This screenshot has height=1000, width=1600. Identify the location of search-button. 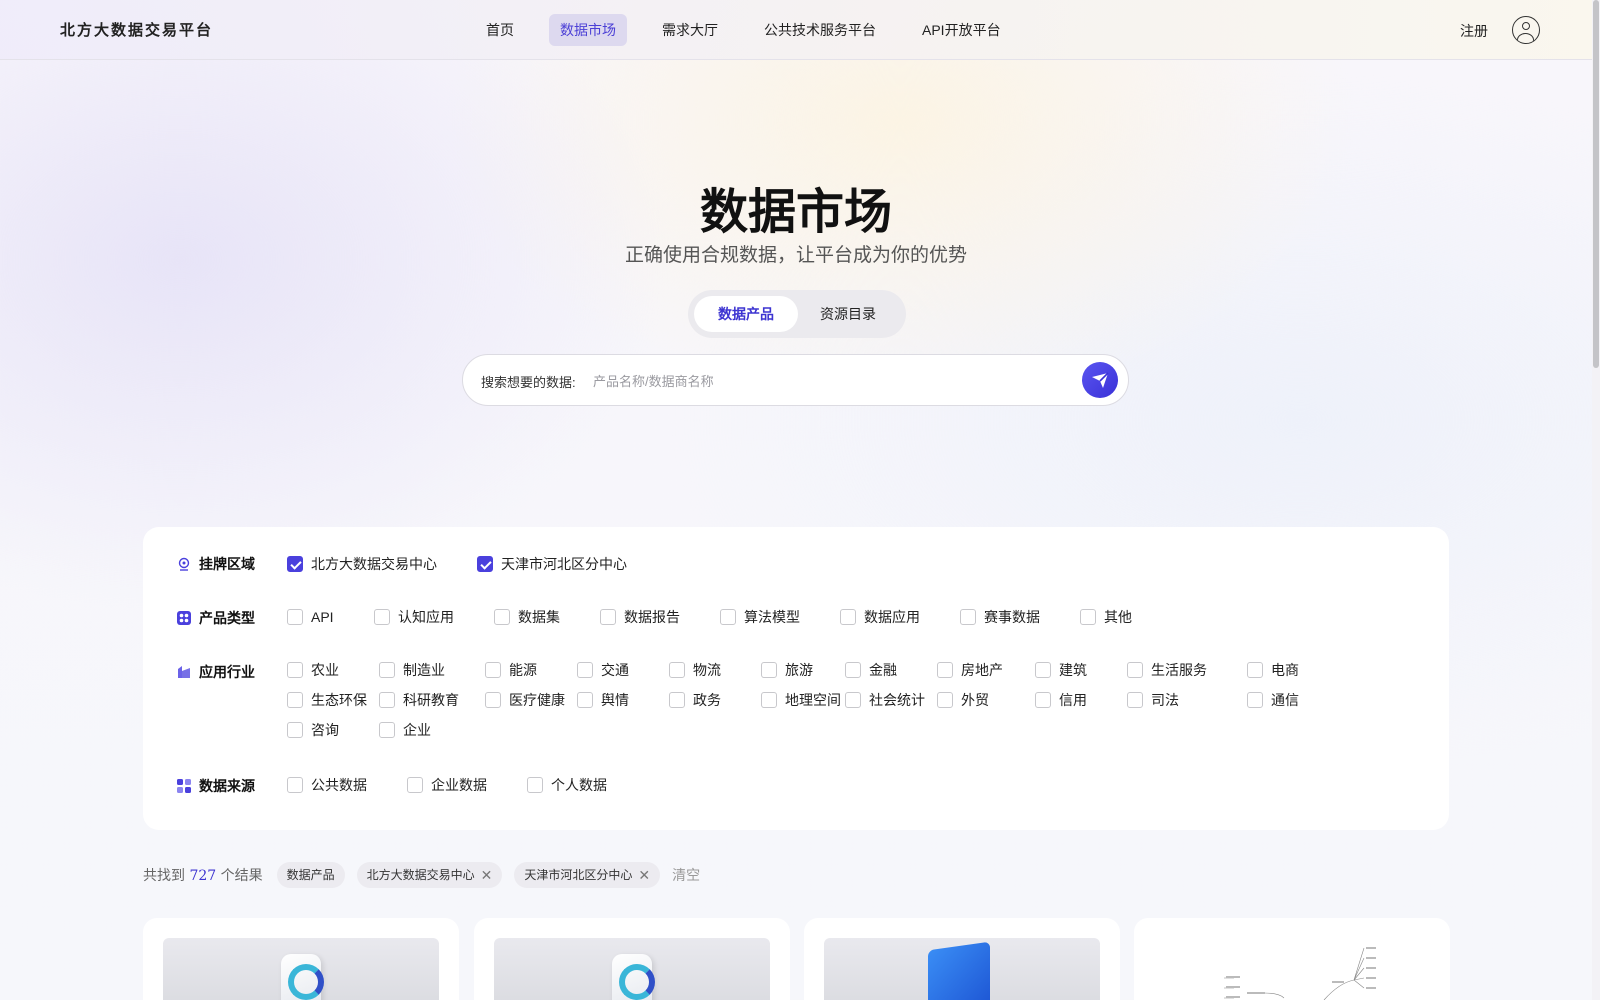
(1100, 380).